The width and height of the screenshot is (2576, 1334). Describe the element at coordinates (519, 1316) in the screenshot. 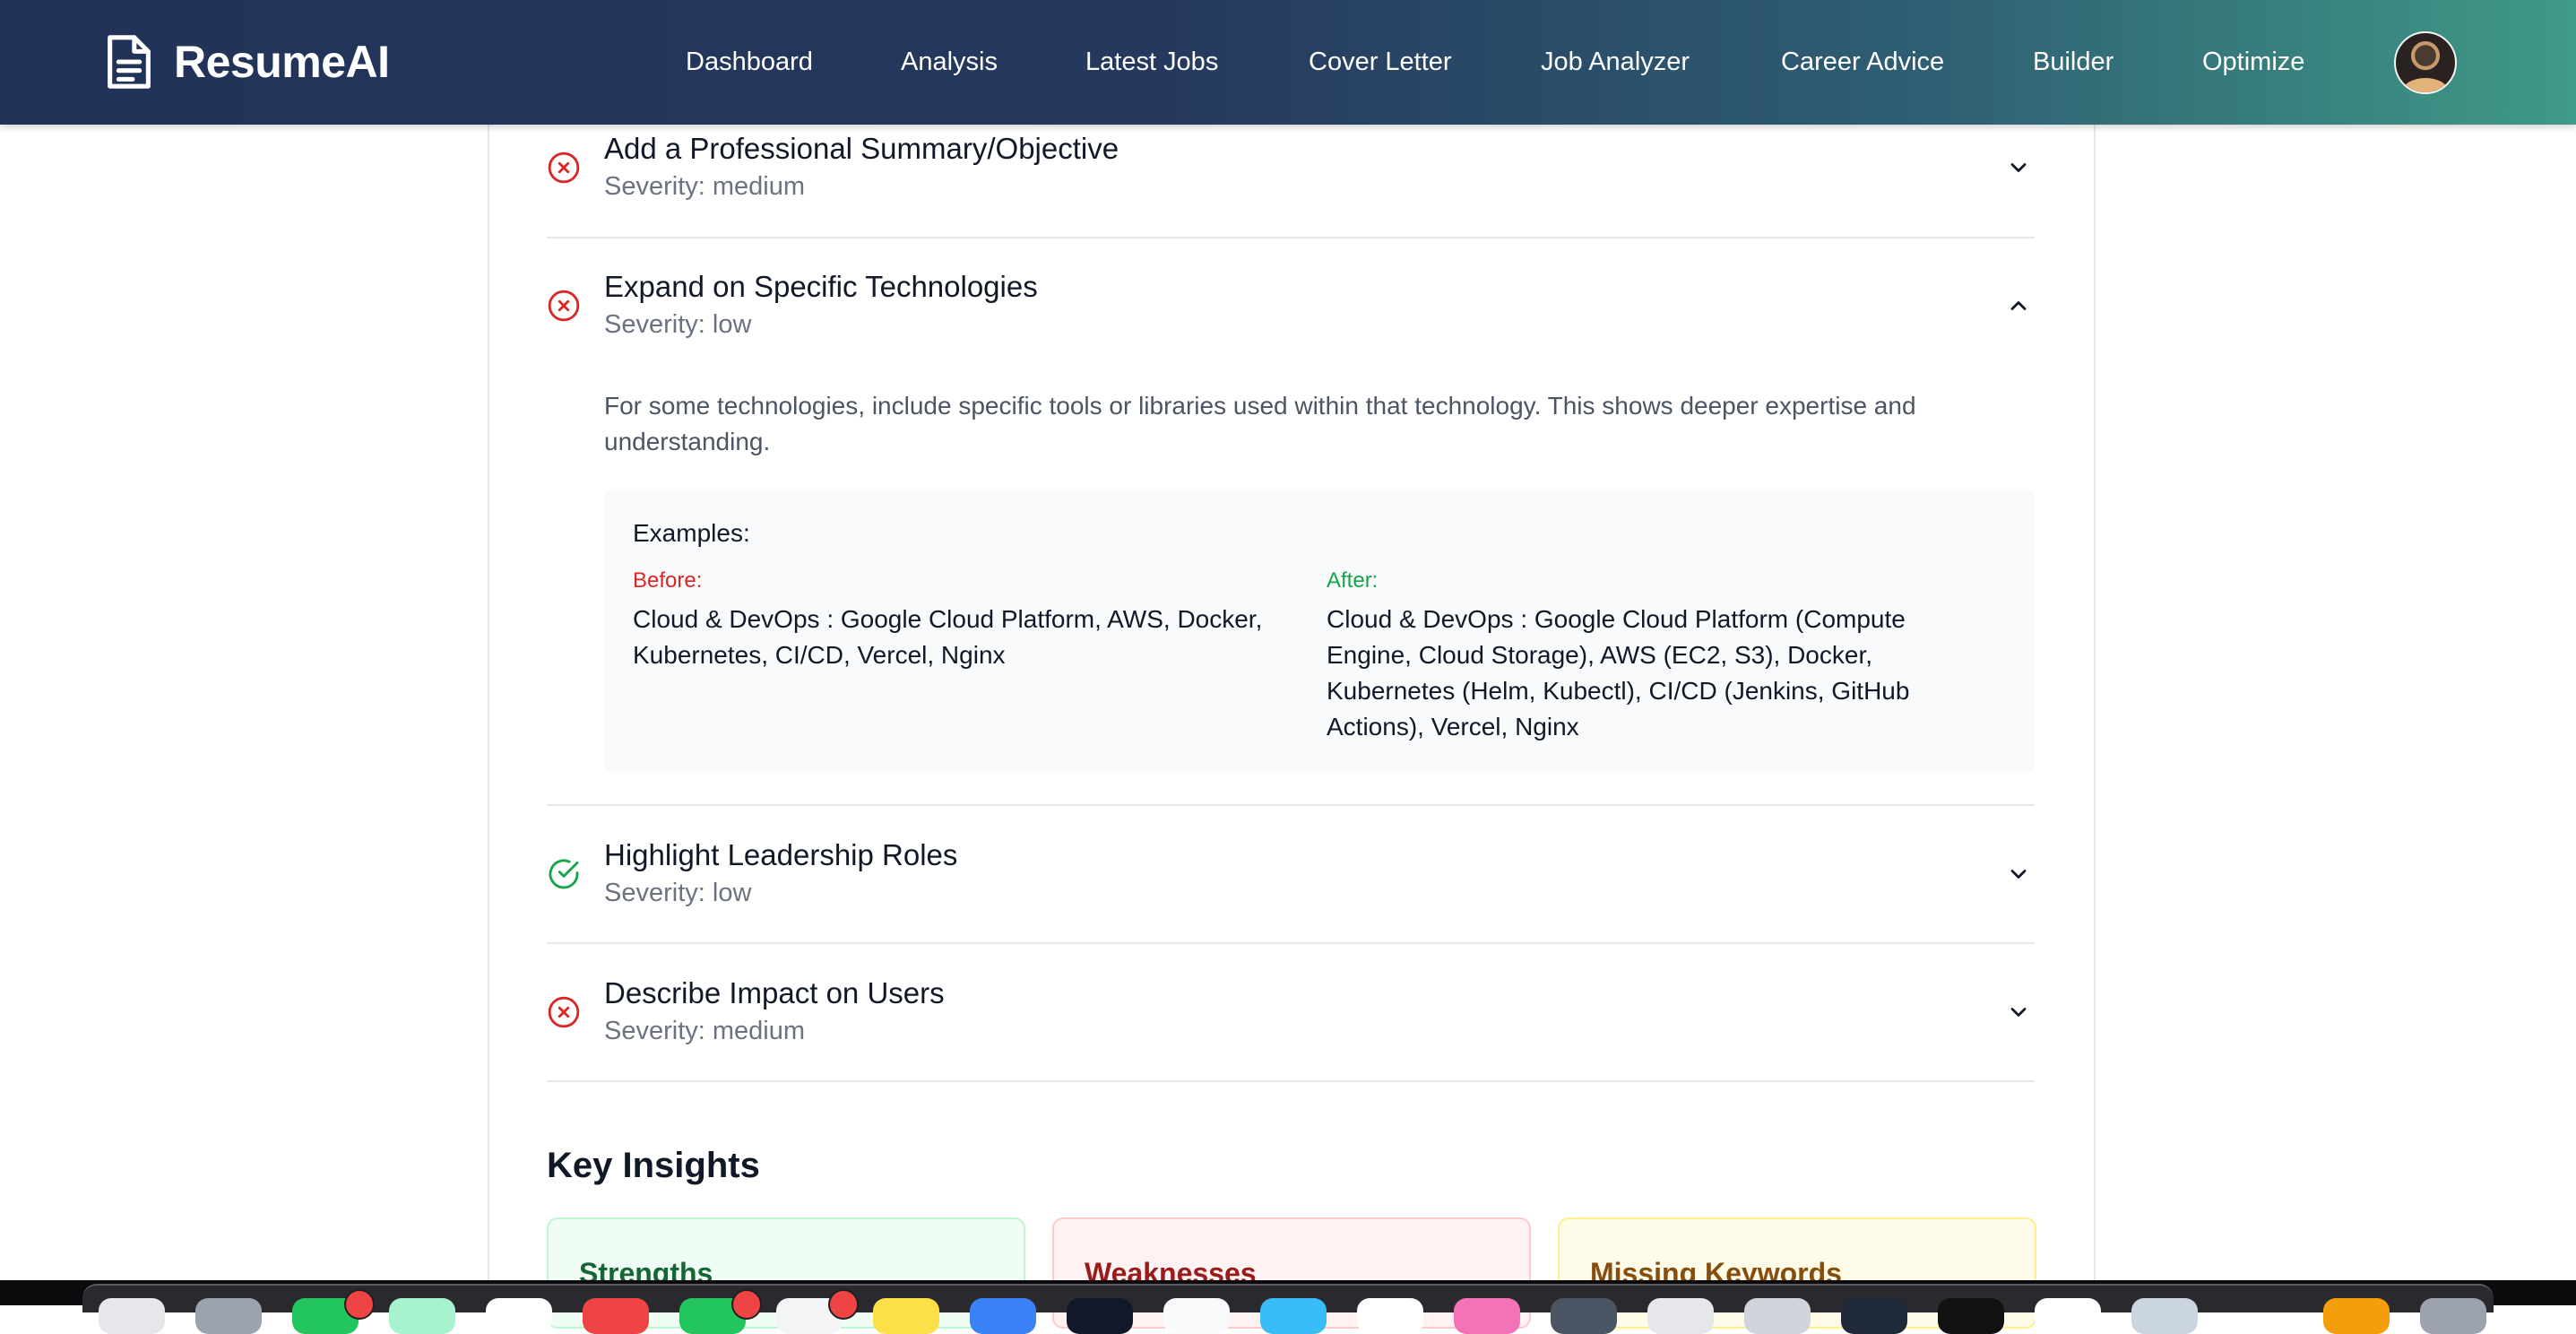

I see `calendar-icon` at that location.